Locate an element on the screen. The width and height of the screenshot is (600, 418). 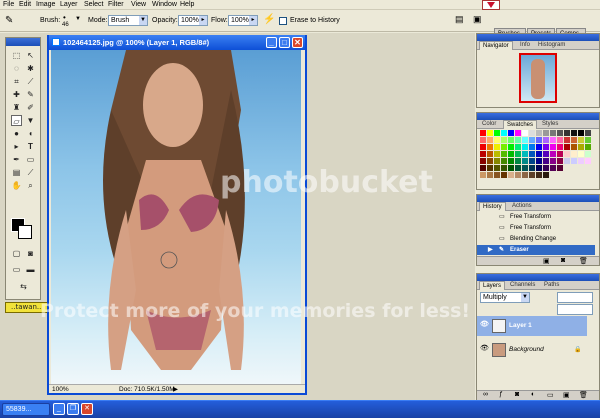
flow-input: 100% ▸ is located at coordinates (243, 20).